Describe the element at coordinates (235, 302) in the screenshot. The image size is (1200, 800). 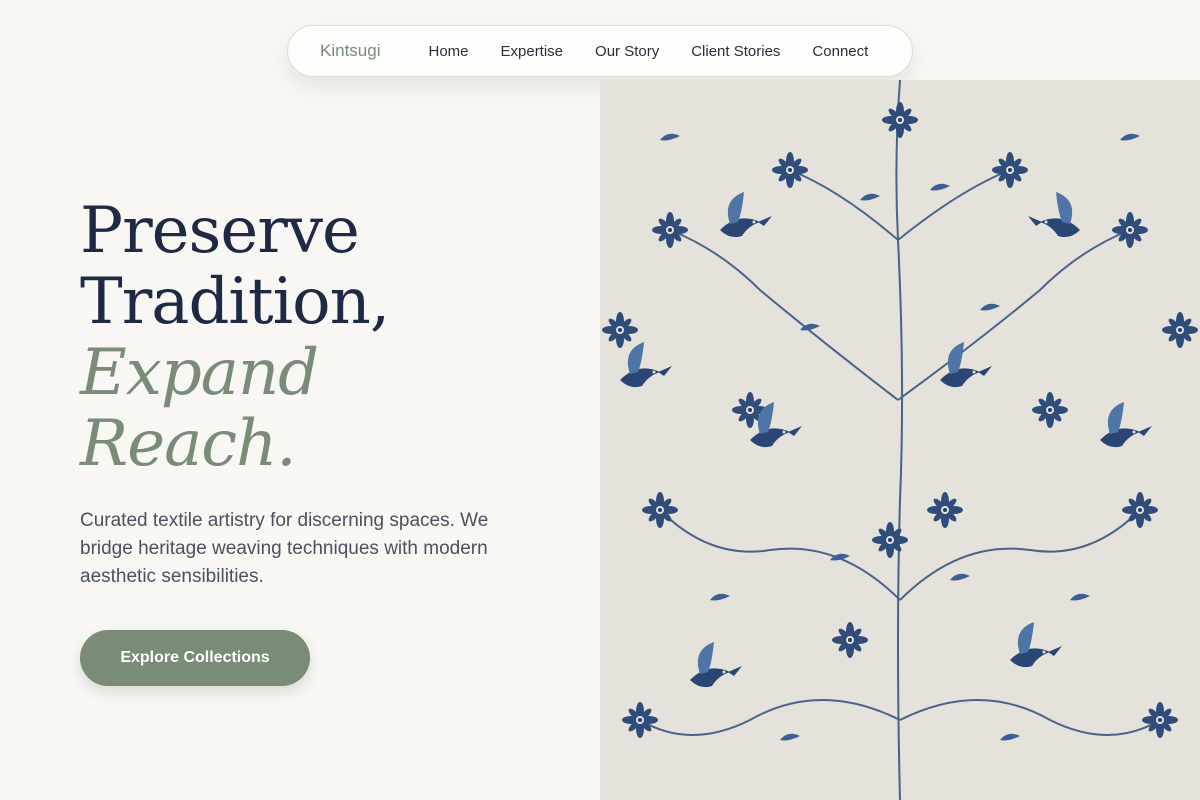
I see `hero-title-line-2: Tradition,` at that location.